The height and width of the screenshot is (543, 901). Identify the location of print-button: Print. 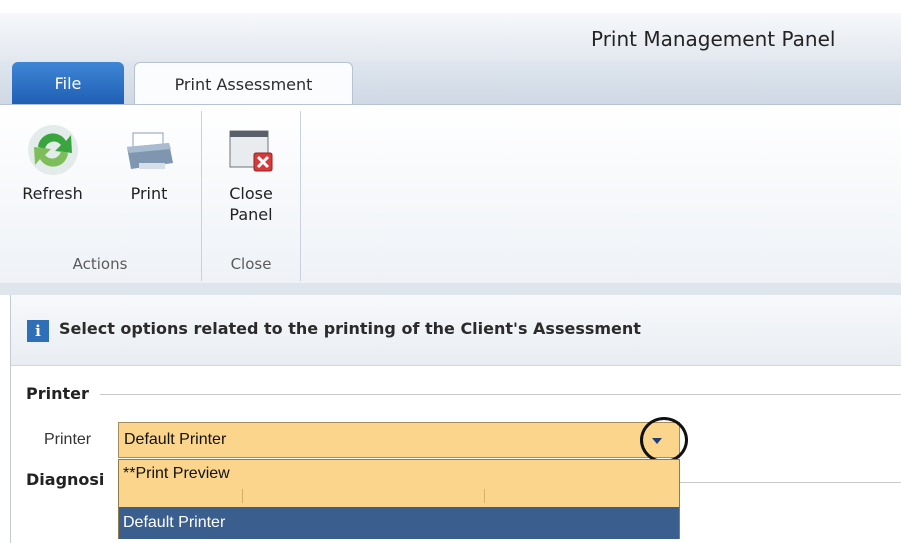
(149, 158).